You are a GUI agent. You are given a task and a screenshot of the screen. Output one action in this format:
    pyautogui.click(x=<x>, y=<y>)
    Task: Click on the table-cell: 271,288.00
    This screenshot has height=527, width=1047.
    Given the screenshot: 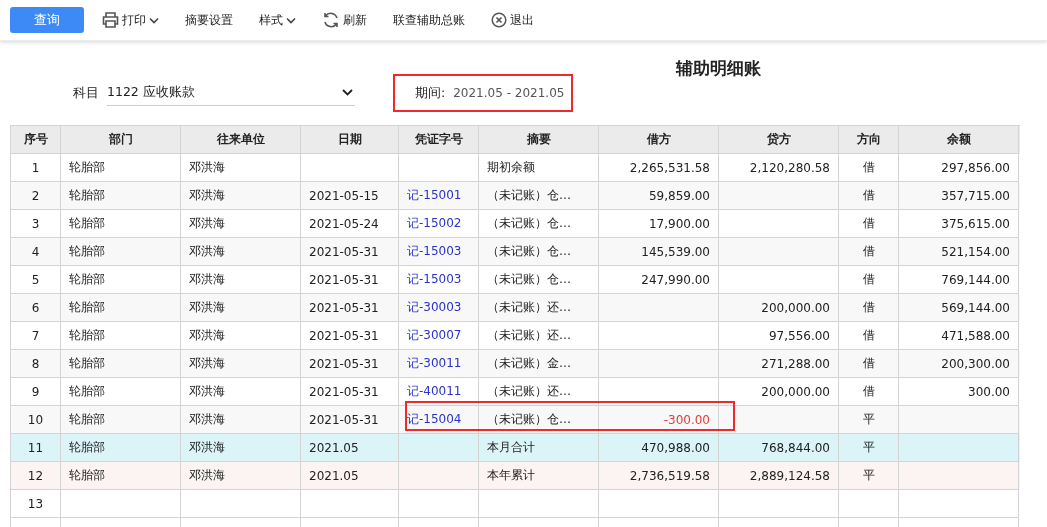 What is the action you would take?
    pyautogui.click(x=779, y=364)
    